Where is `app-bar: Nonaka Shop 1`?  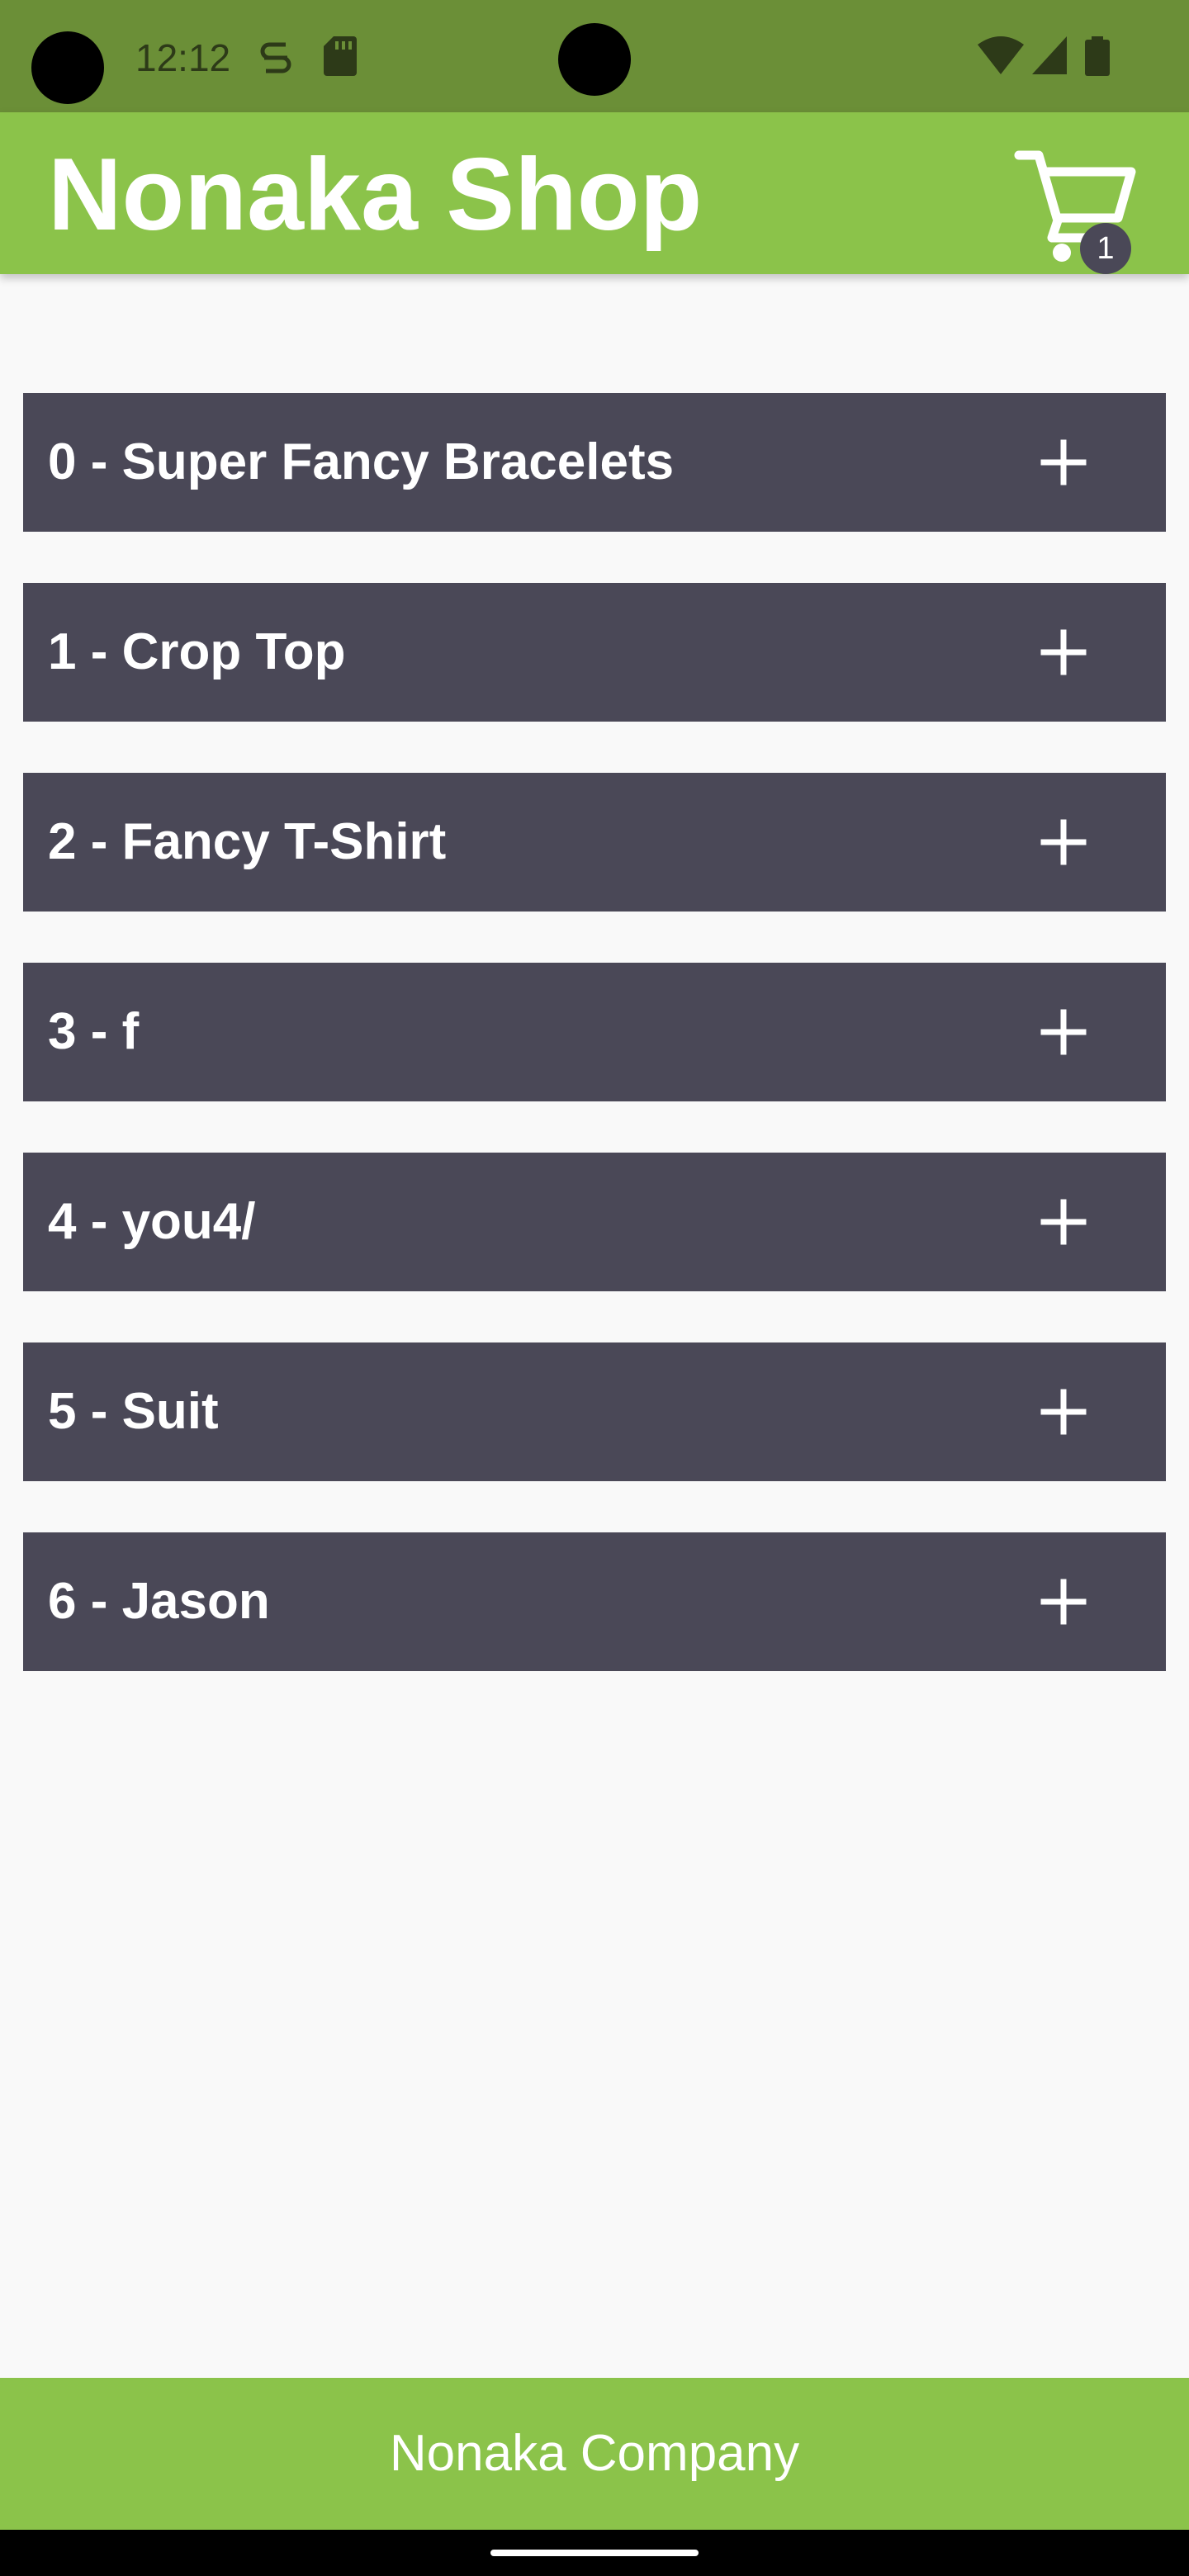
app-bar: Nonaka Shop 1 is located at coordinates (594, 193).